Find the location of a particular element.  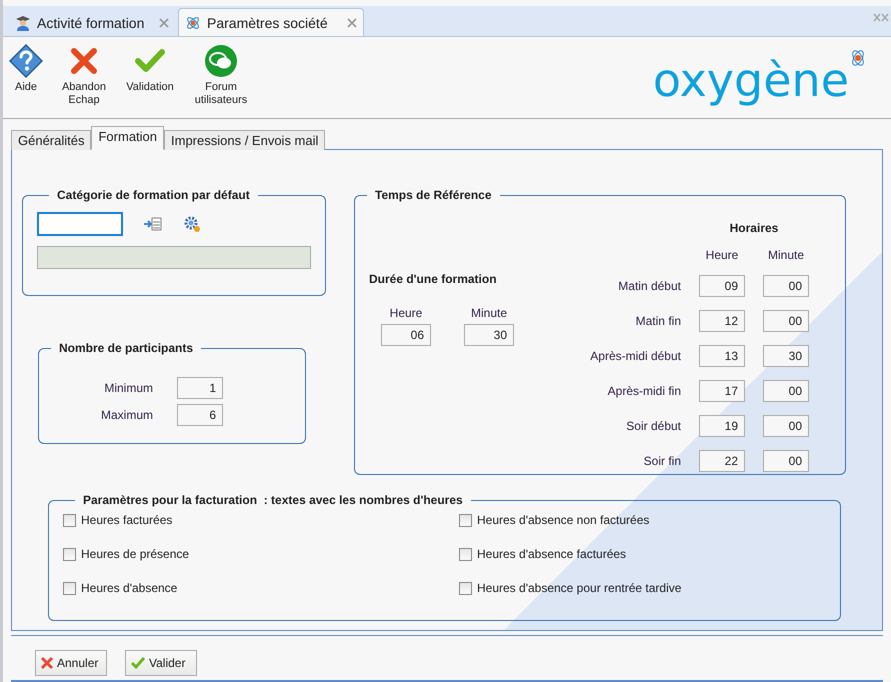

toolbar-button: Forum utilisateurs is located at coordinates (221, 74).